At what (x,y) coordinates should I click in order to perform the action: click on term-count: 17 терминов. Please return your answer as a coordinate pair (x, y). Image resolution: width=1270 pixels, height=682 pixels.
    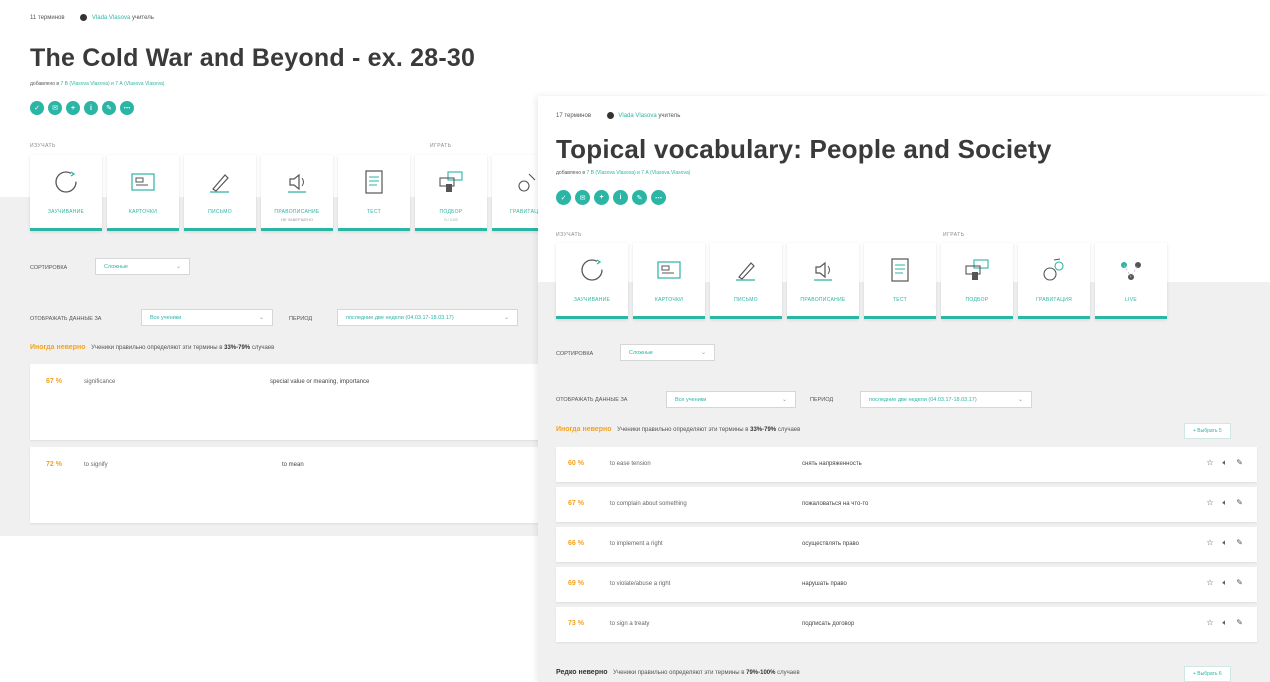
    Looking at the image, I should click on (574, 116).